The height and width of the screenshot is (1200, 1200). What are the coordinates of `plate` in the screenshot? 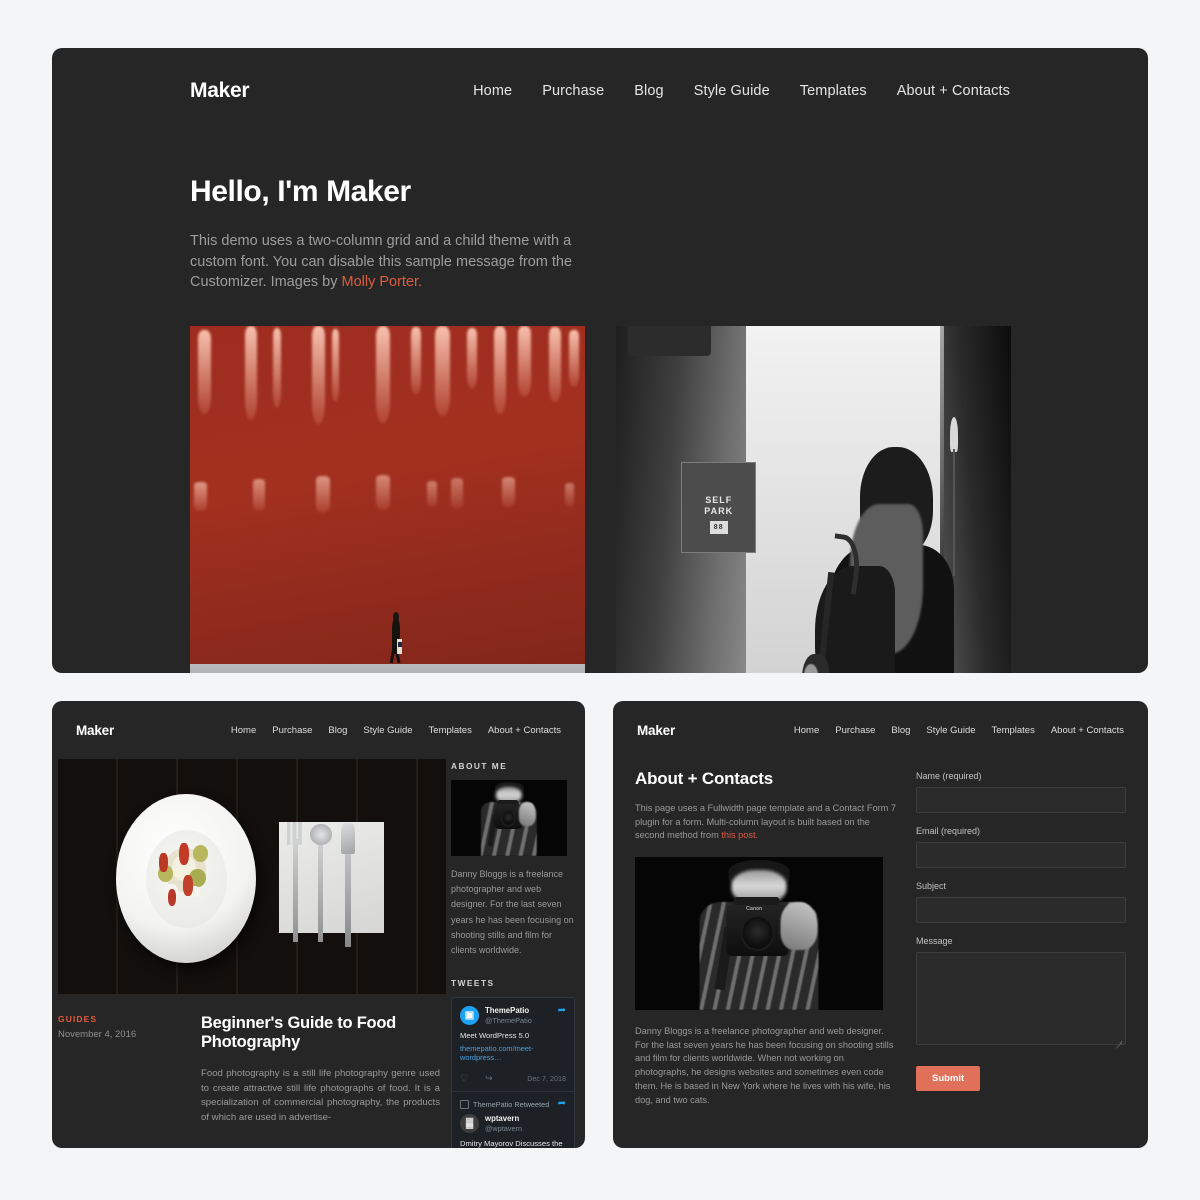 It's located at (186, 879).